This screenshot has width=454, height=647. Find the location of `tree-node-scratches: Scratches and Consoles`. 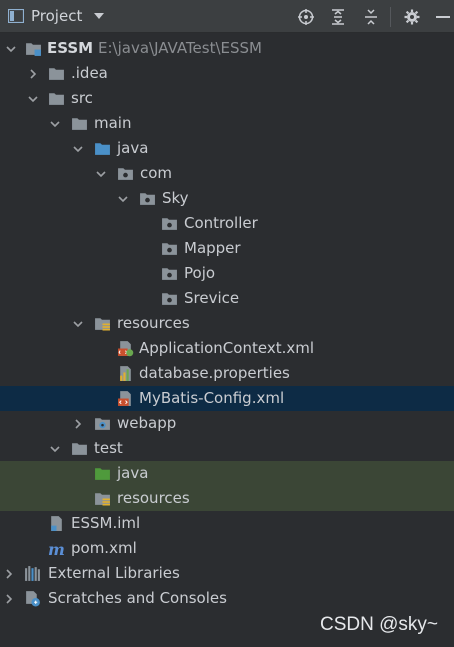

tree-node-scratches: Scratches and Consoles is located at coordinates (227, 598).